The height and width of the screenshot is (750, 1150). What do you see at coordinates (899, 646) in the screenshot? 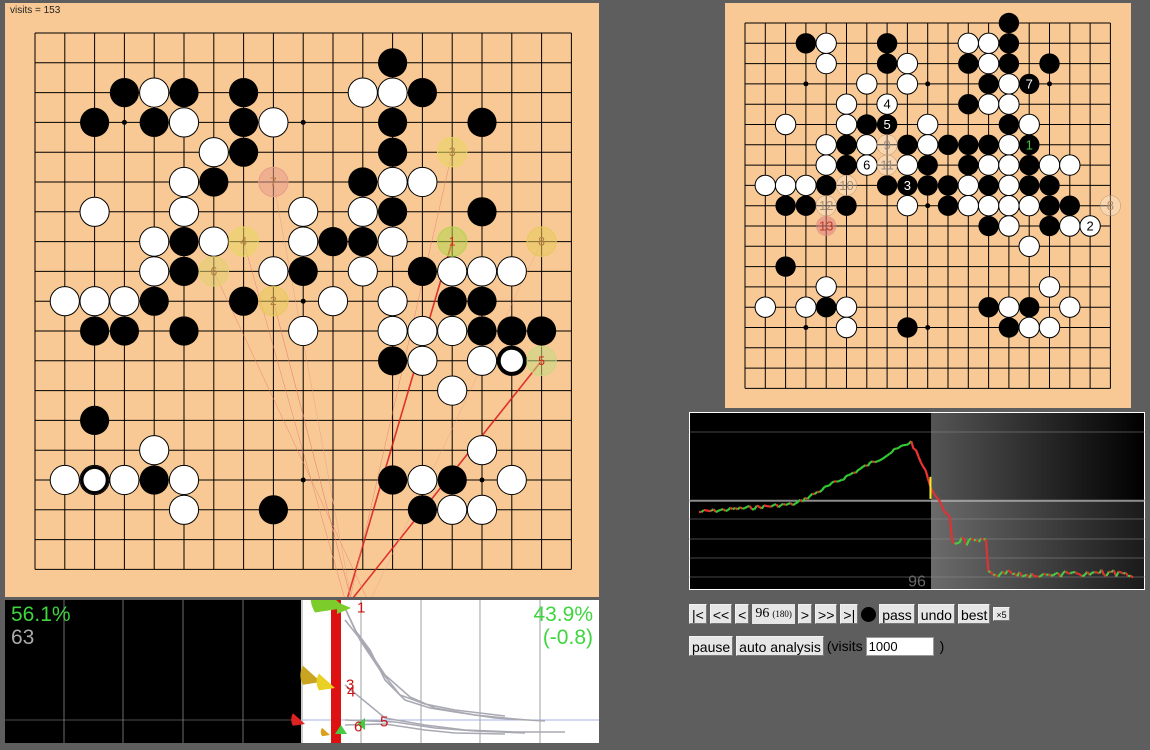
I see `visits-input` at bounding box center [899, 646].